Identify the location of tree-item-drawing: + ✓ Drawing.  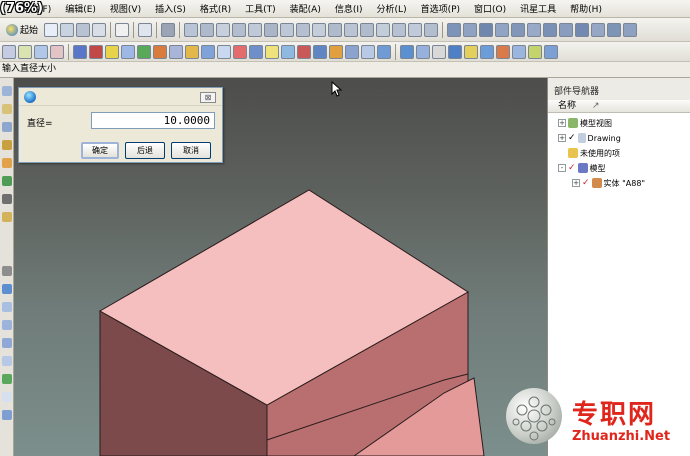
(589, 138).